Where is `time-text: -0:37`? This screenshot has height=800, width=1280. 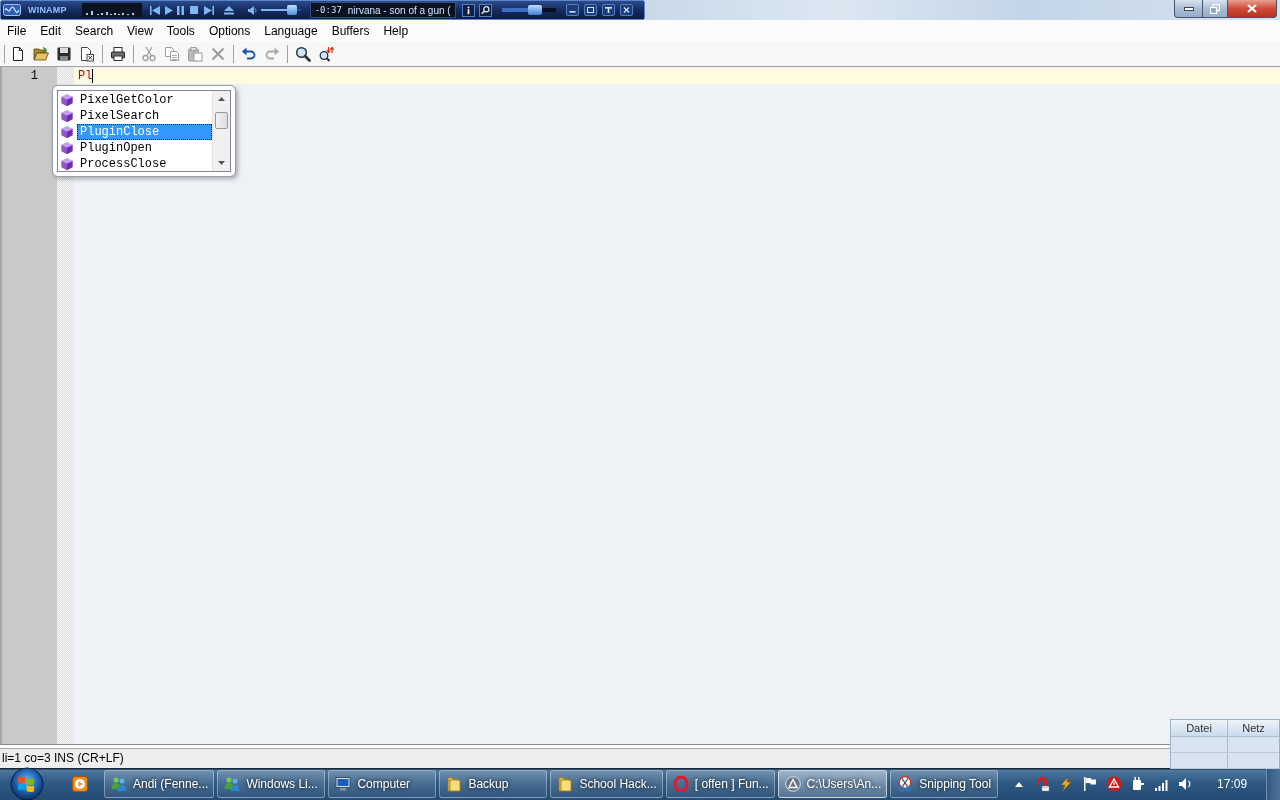
time-text: -0:37 is located at coordinates (328, 10).